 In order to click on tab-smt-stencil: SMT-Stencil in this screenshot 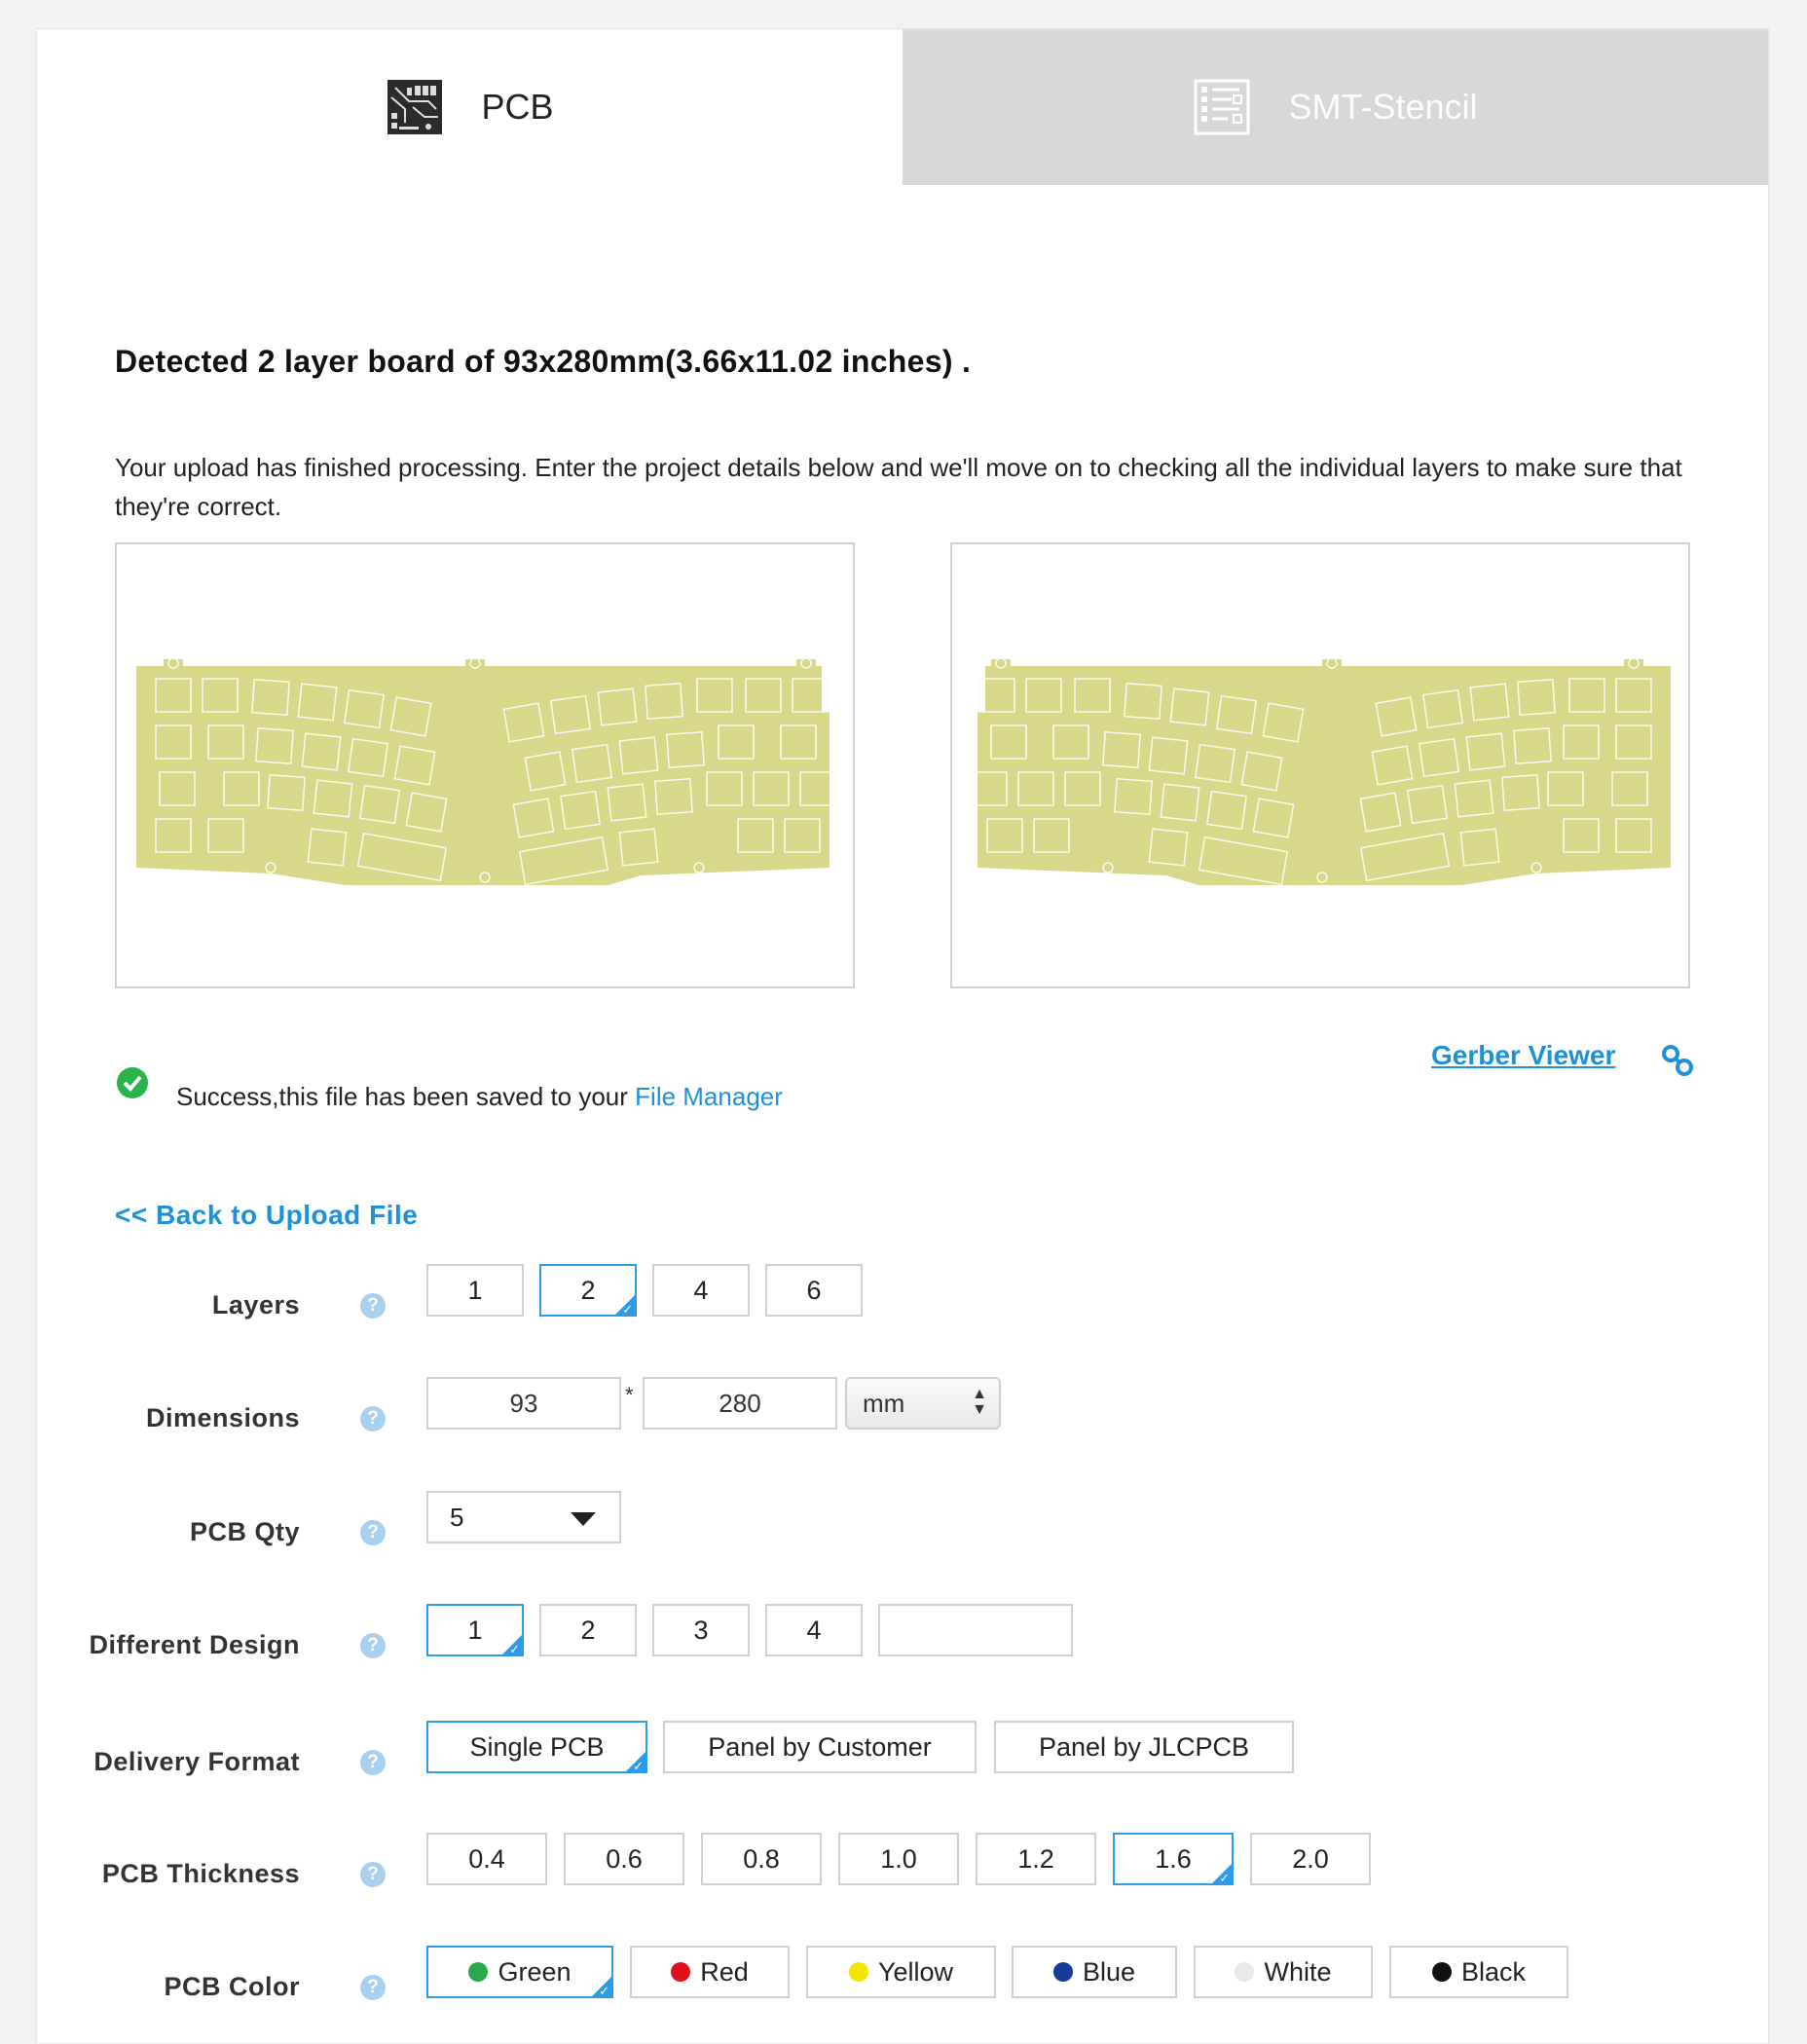, I will do `click(1335, 107)`.